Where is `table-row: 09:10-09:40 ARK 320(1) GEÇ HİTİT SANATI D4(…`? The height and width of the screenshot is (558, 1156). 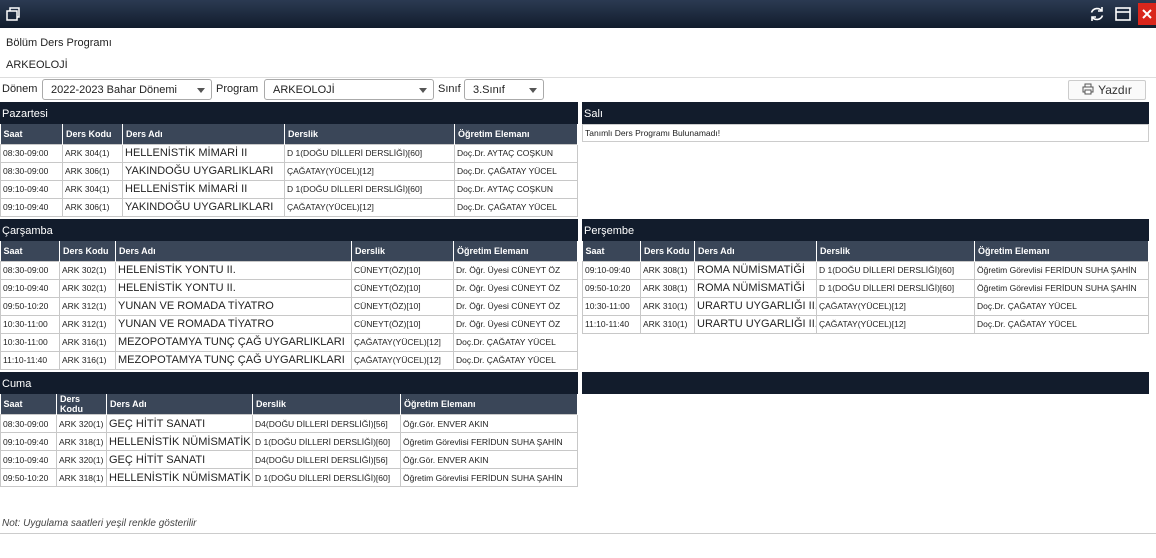 table-row: 09:10-09:40 ARK 320(1) GEÇ HİTİT SANATI D4(… is located at coordinates (289, 459).